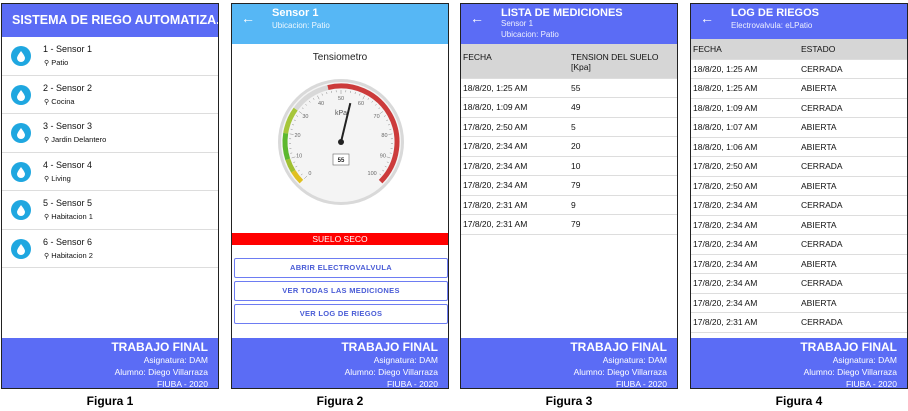  Describe the element at coordinates (68, 255) in the screenshot. I see `sensor-location: ⚲ Habitacion 2` at that location.